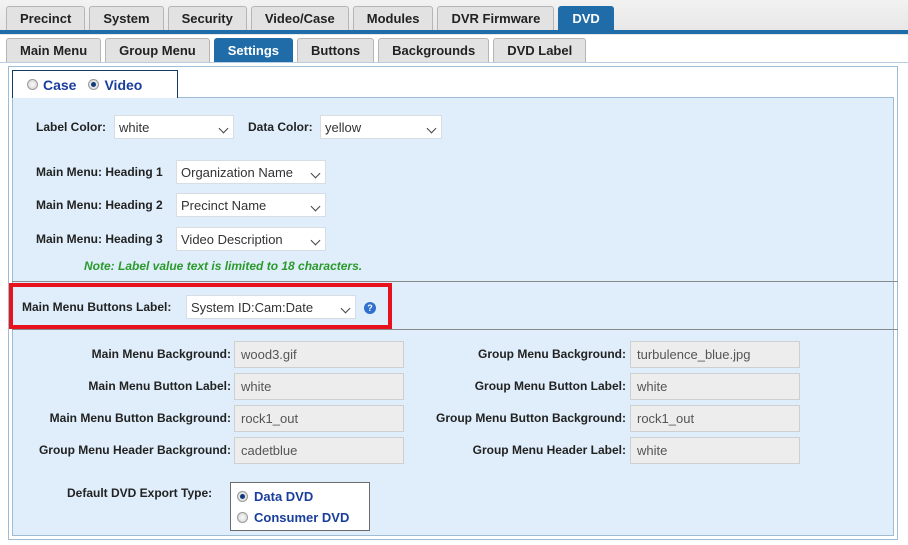 Image resolution: width=908 pixels, height=545 pixels. I want to click on heading-2-select: Precinct Name, so click(251, 205).